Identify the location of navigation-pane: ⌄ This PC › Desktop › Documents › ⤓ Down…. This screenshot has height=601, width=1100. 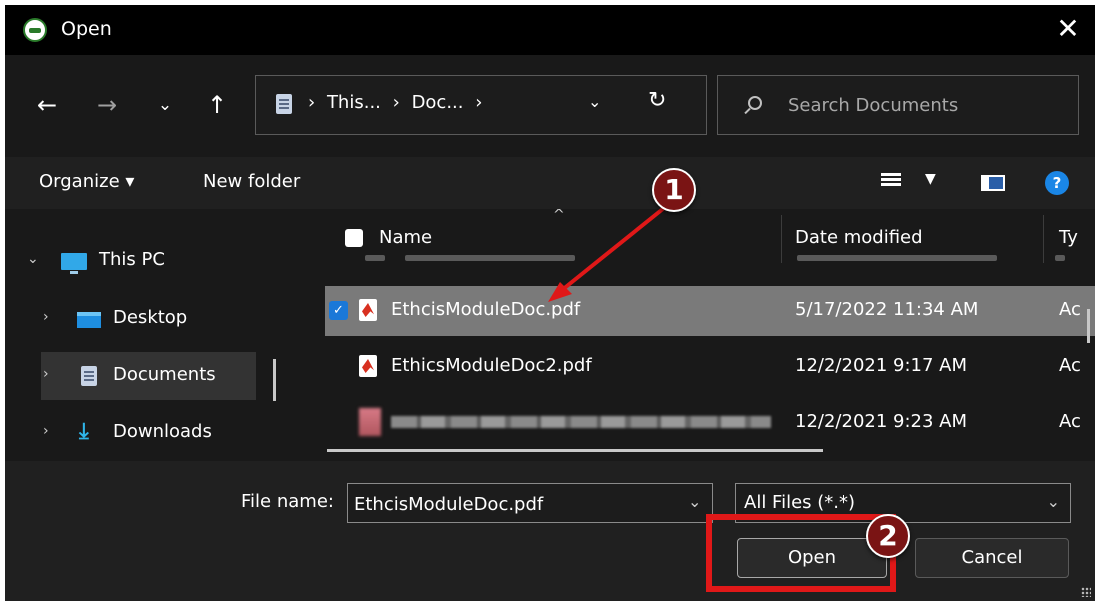
(150, 335).